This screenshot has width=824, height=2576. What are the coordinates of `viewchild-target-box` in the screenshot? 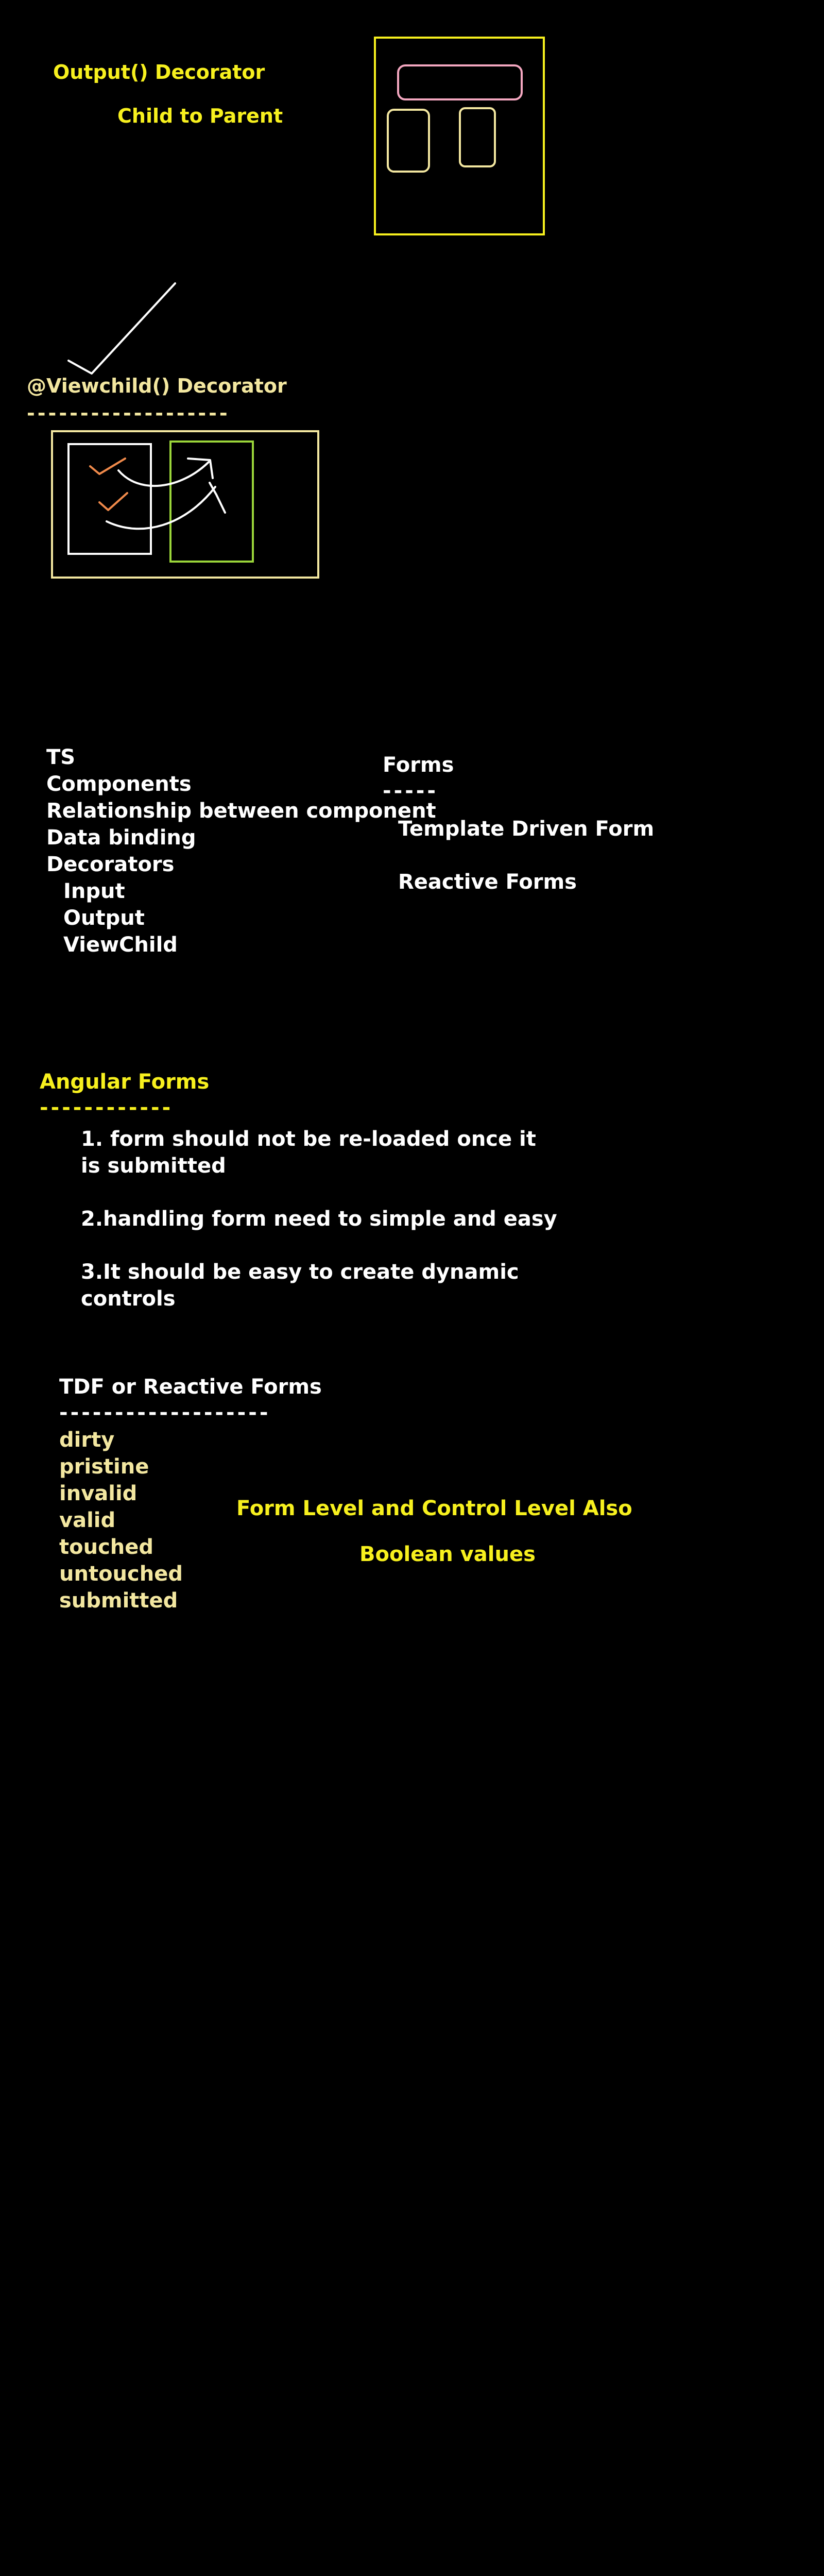 It's located at (212, 501).